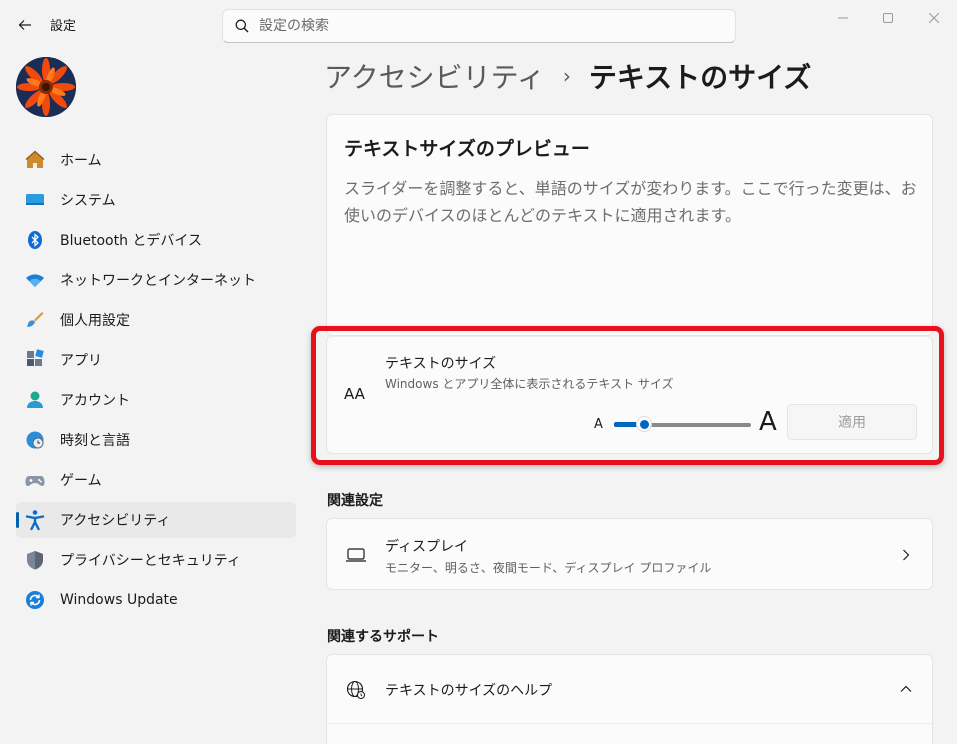 This screenshot has width=957, height=744. I want to click on search-box, so click(479, 26).